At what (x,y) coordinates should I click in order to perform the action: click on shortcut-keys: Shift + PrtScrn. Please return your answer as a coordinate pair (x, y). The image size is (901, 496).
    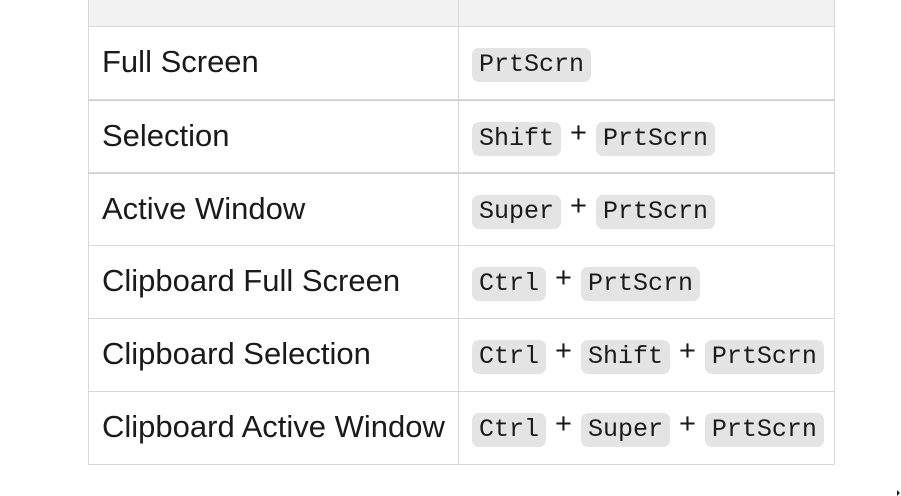
    Looking at the image, I should click on (647, 136).